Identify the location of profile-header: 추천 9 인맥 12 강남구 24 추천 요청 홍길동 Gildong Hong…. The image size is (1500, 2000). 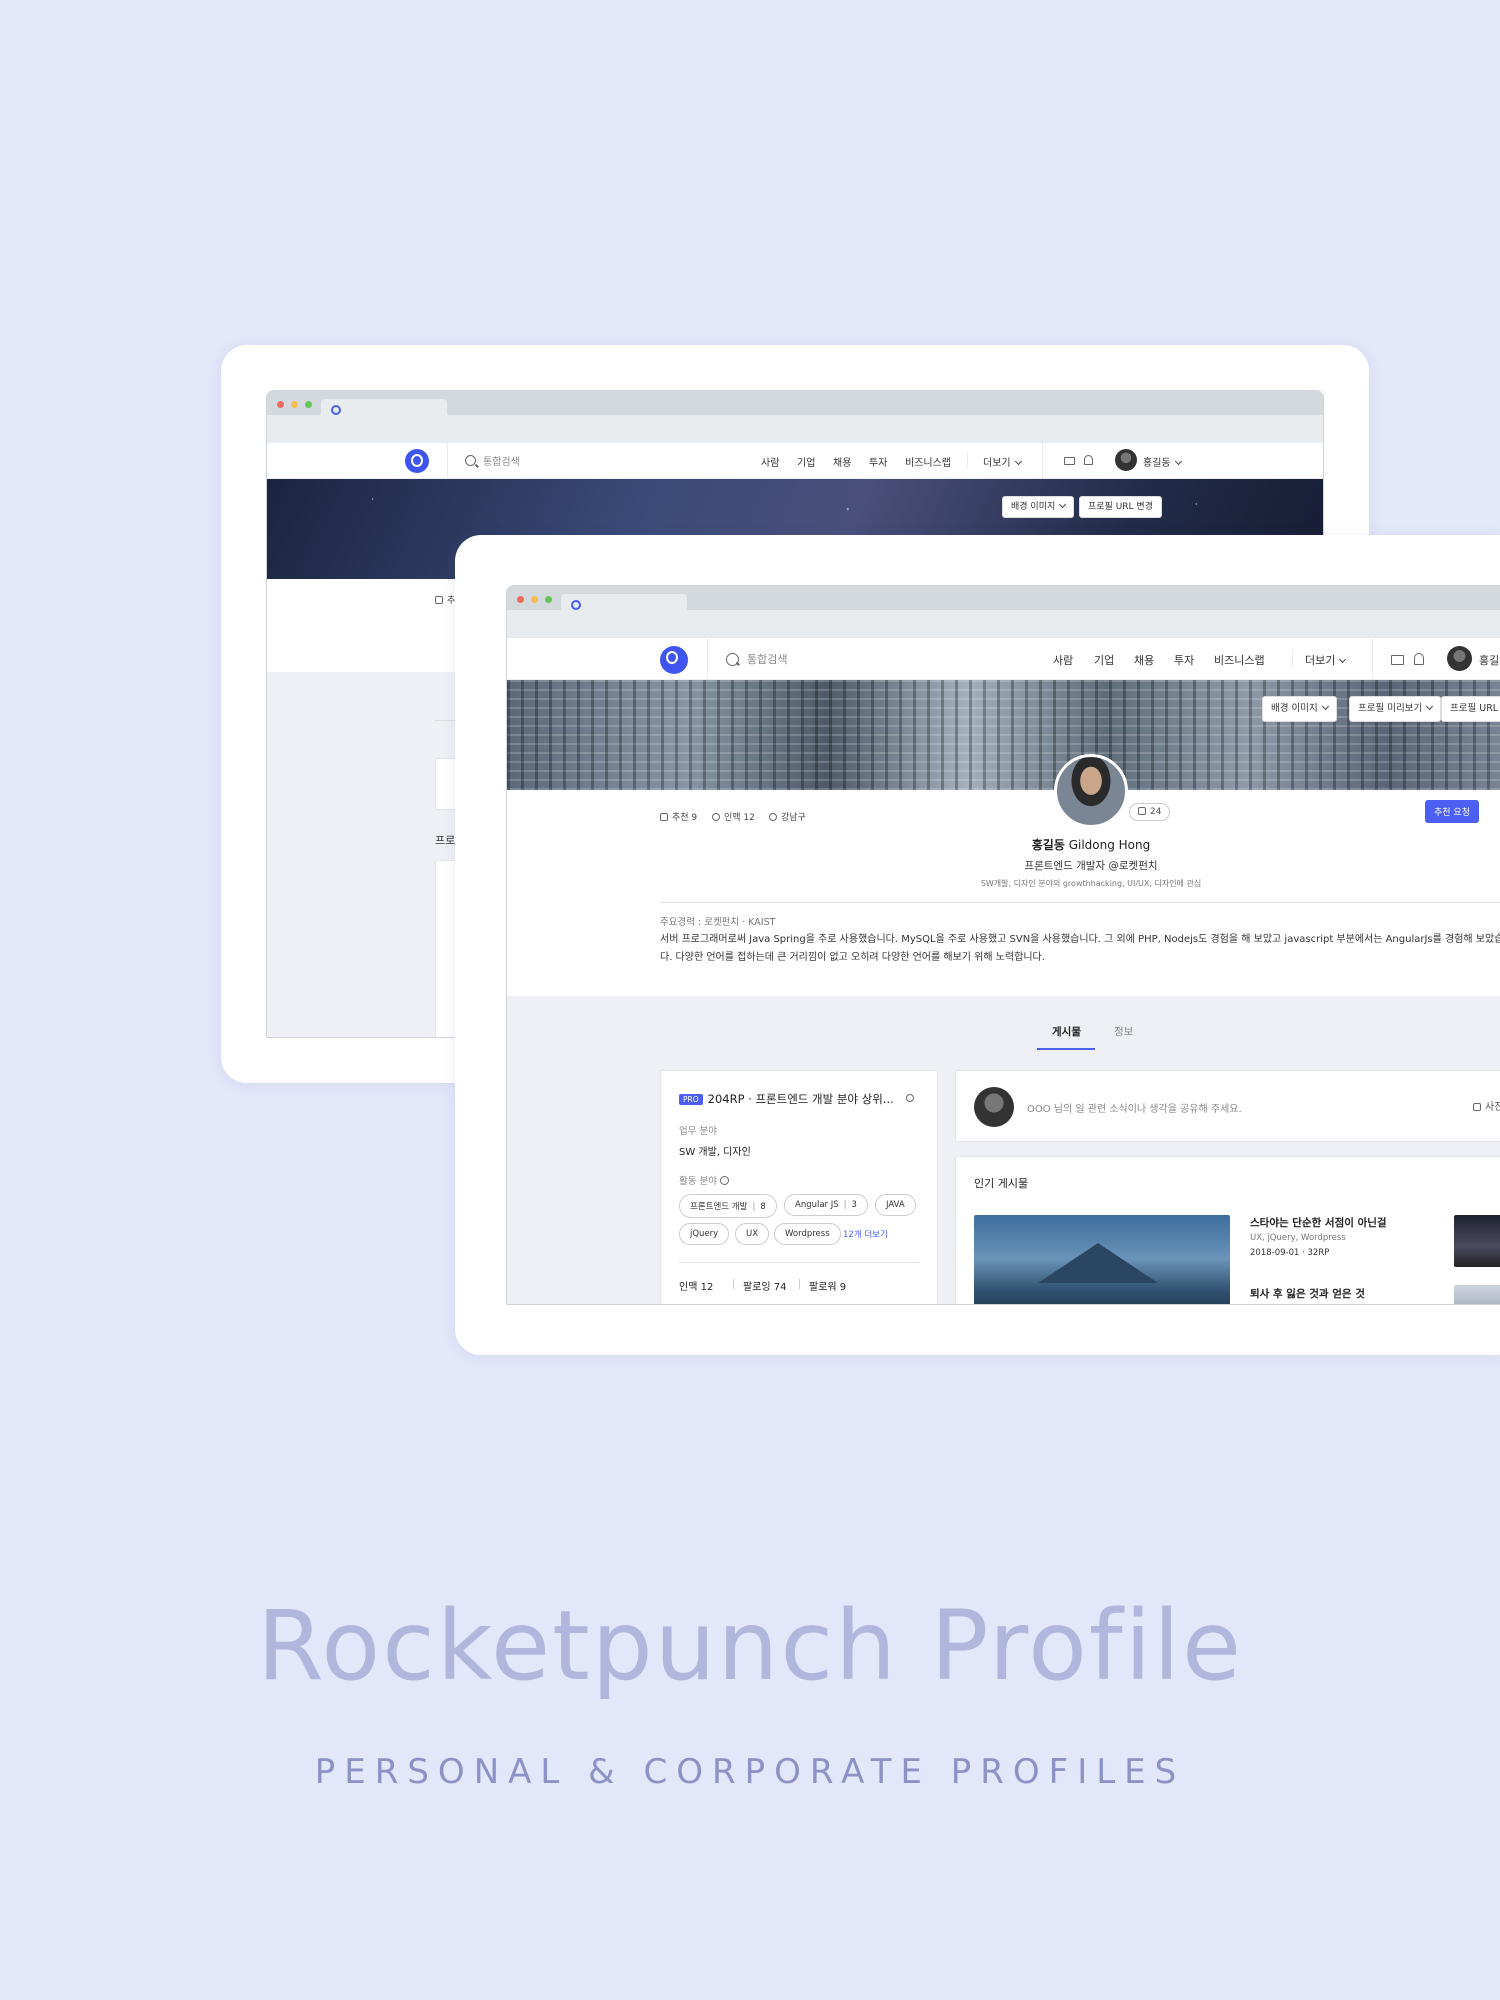
(1003, 875).